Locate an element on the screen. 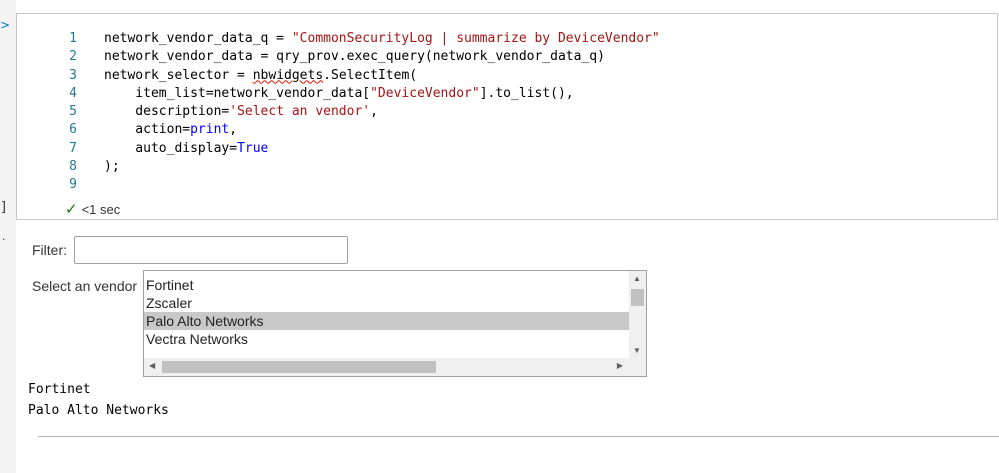 Image resolution: width=999 pixels, height=473 pixels. select-vendor-label: Select an vendor is located at coordinates (85, 286).